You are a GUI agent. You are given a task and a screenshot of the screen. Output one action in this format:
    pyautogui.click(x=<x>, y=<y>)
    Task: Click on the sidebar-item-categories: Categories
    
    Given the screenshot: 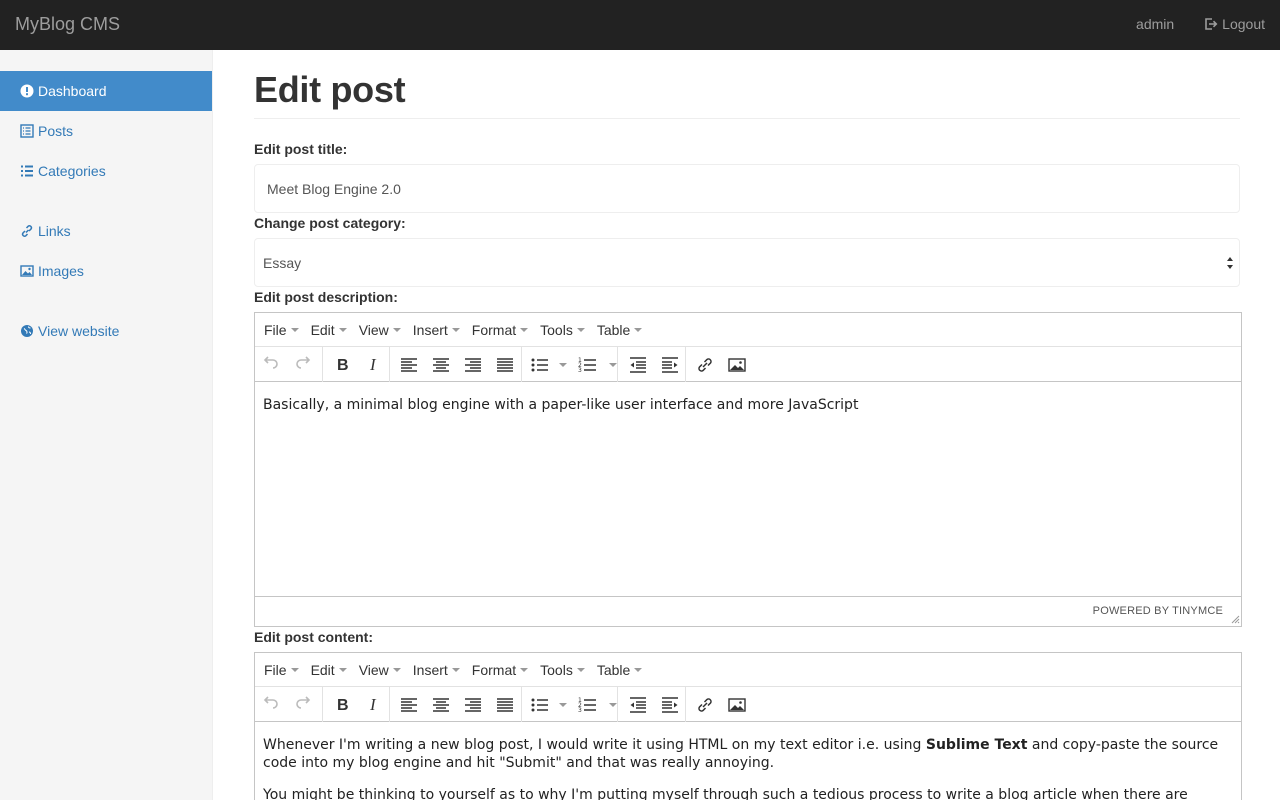 What is the action you would take?
    pyautogui.click(x=106, y=171)
    